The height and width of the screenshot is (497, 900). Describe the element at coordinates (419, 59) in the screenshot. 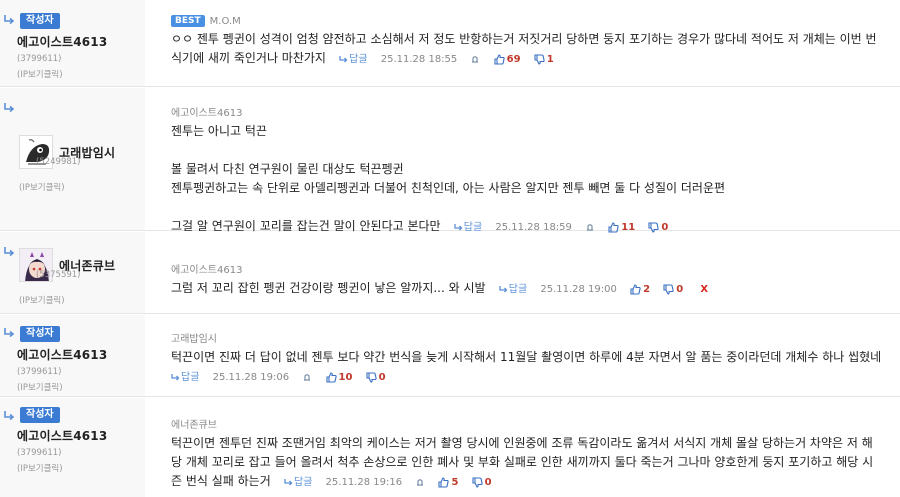

I see `comment-date: 25.11.28 18:55` at that location.